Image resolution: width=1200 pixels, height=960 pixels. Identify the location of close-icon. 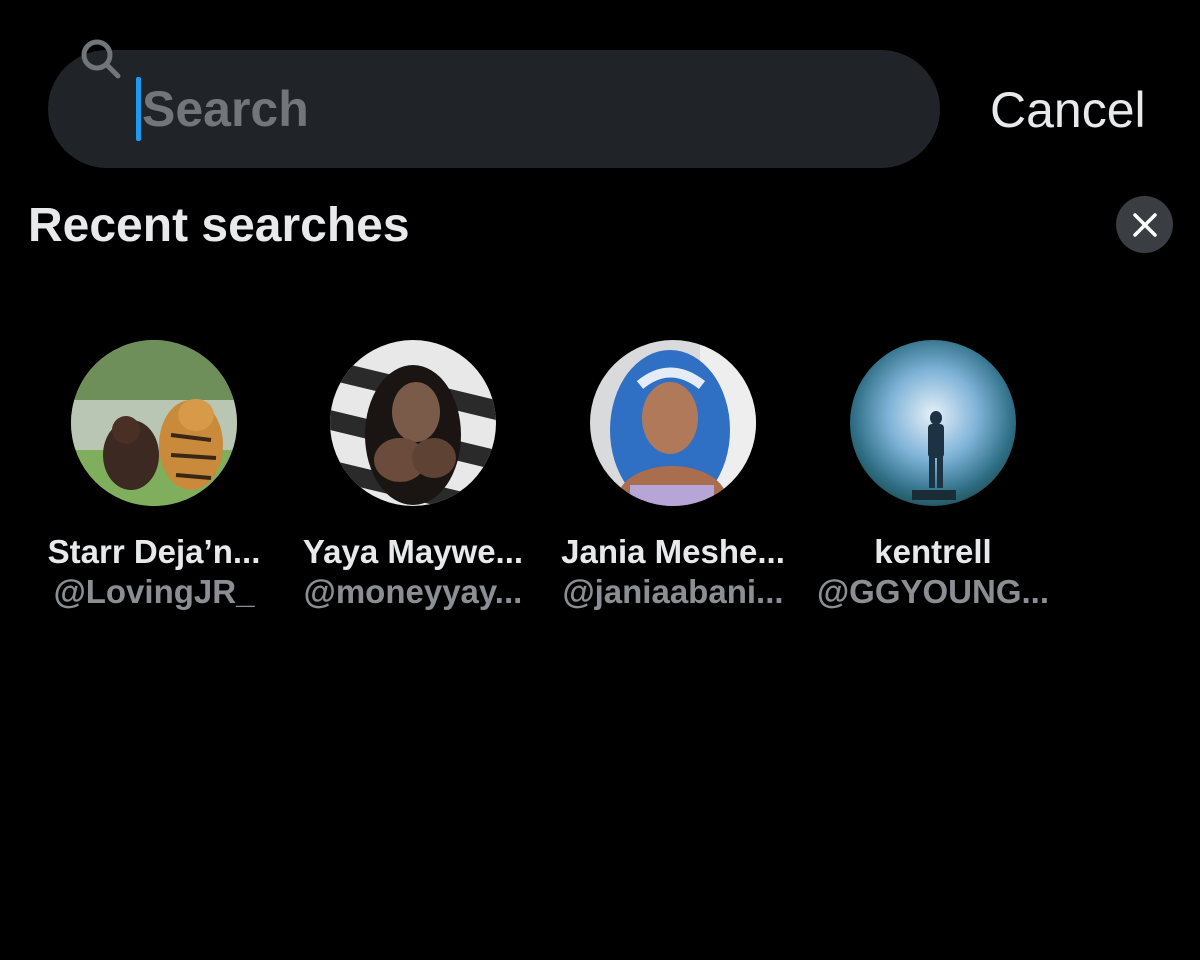
(1144, 224).